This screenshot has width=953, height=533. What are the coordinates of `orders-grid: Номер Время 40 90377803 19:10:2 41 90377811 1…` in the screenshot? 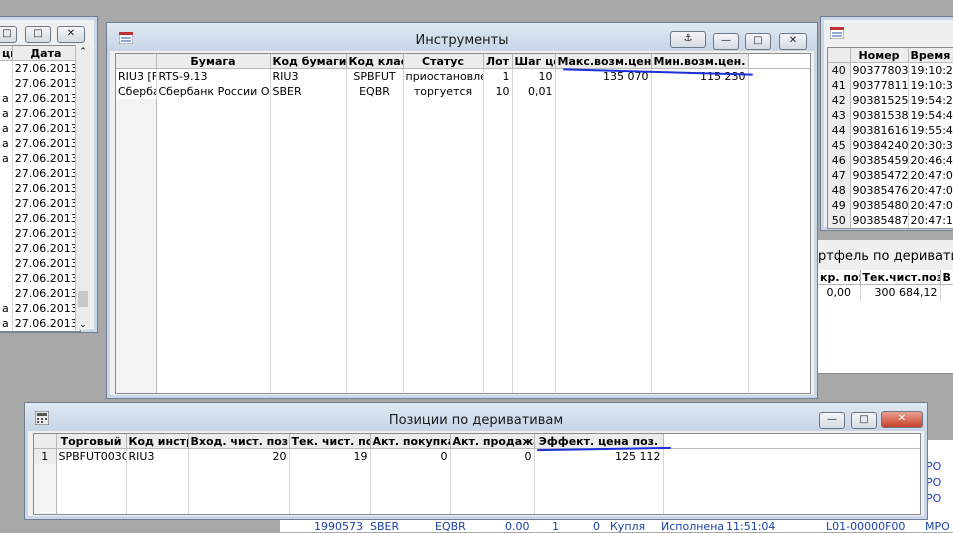 It's located at (890, 138).